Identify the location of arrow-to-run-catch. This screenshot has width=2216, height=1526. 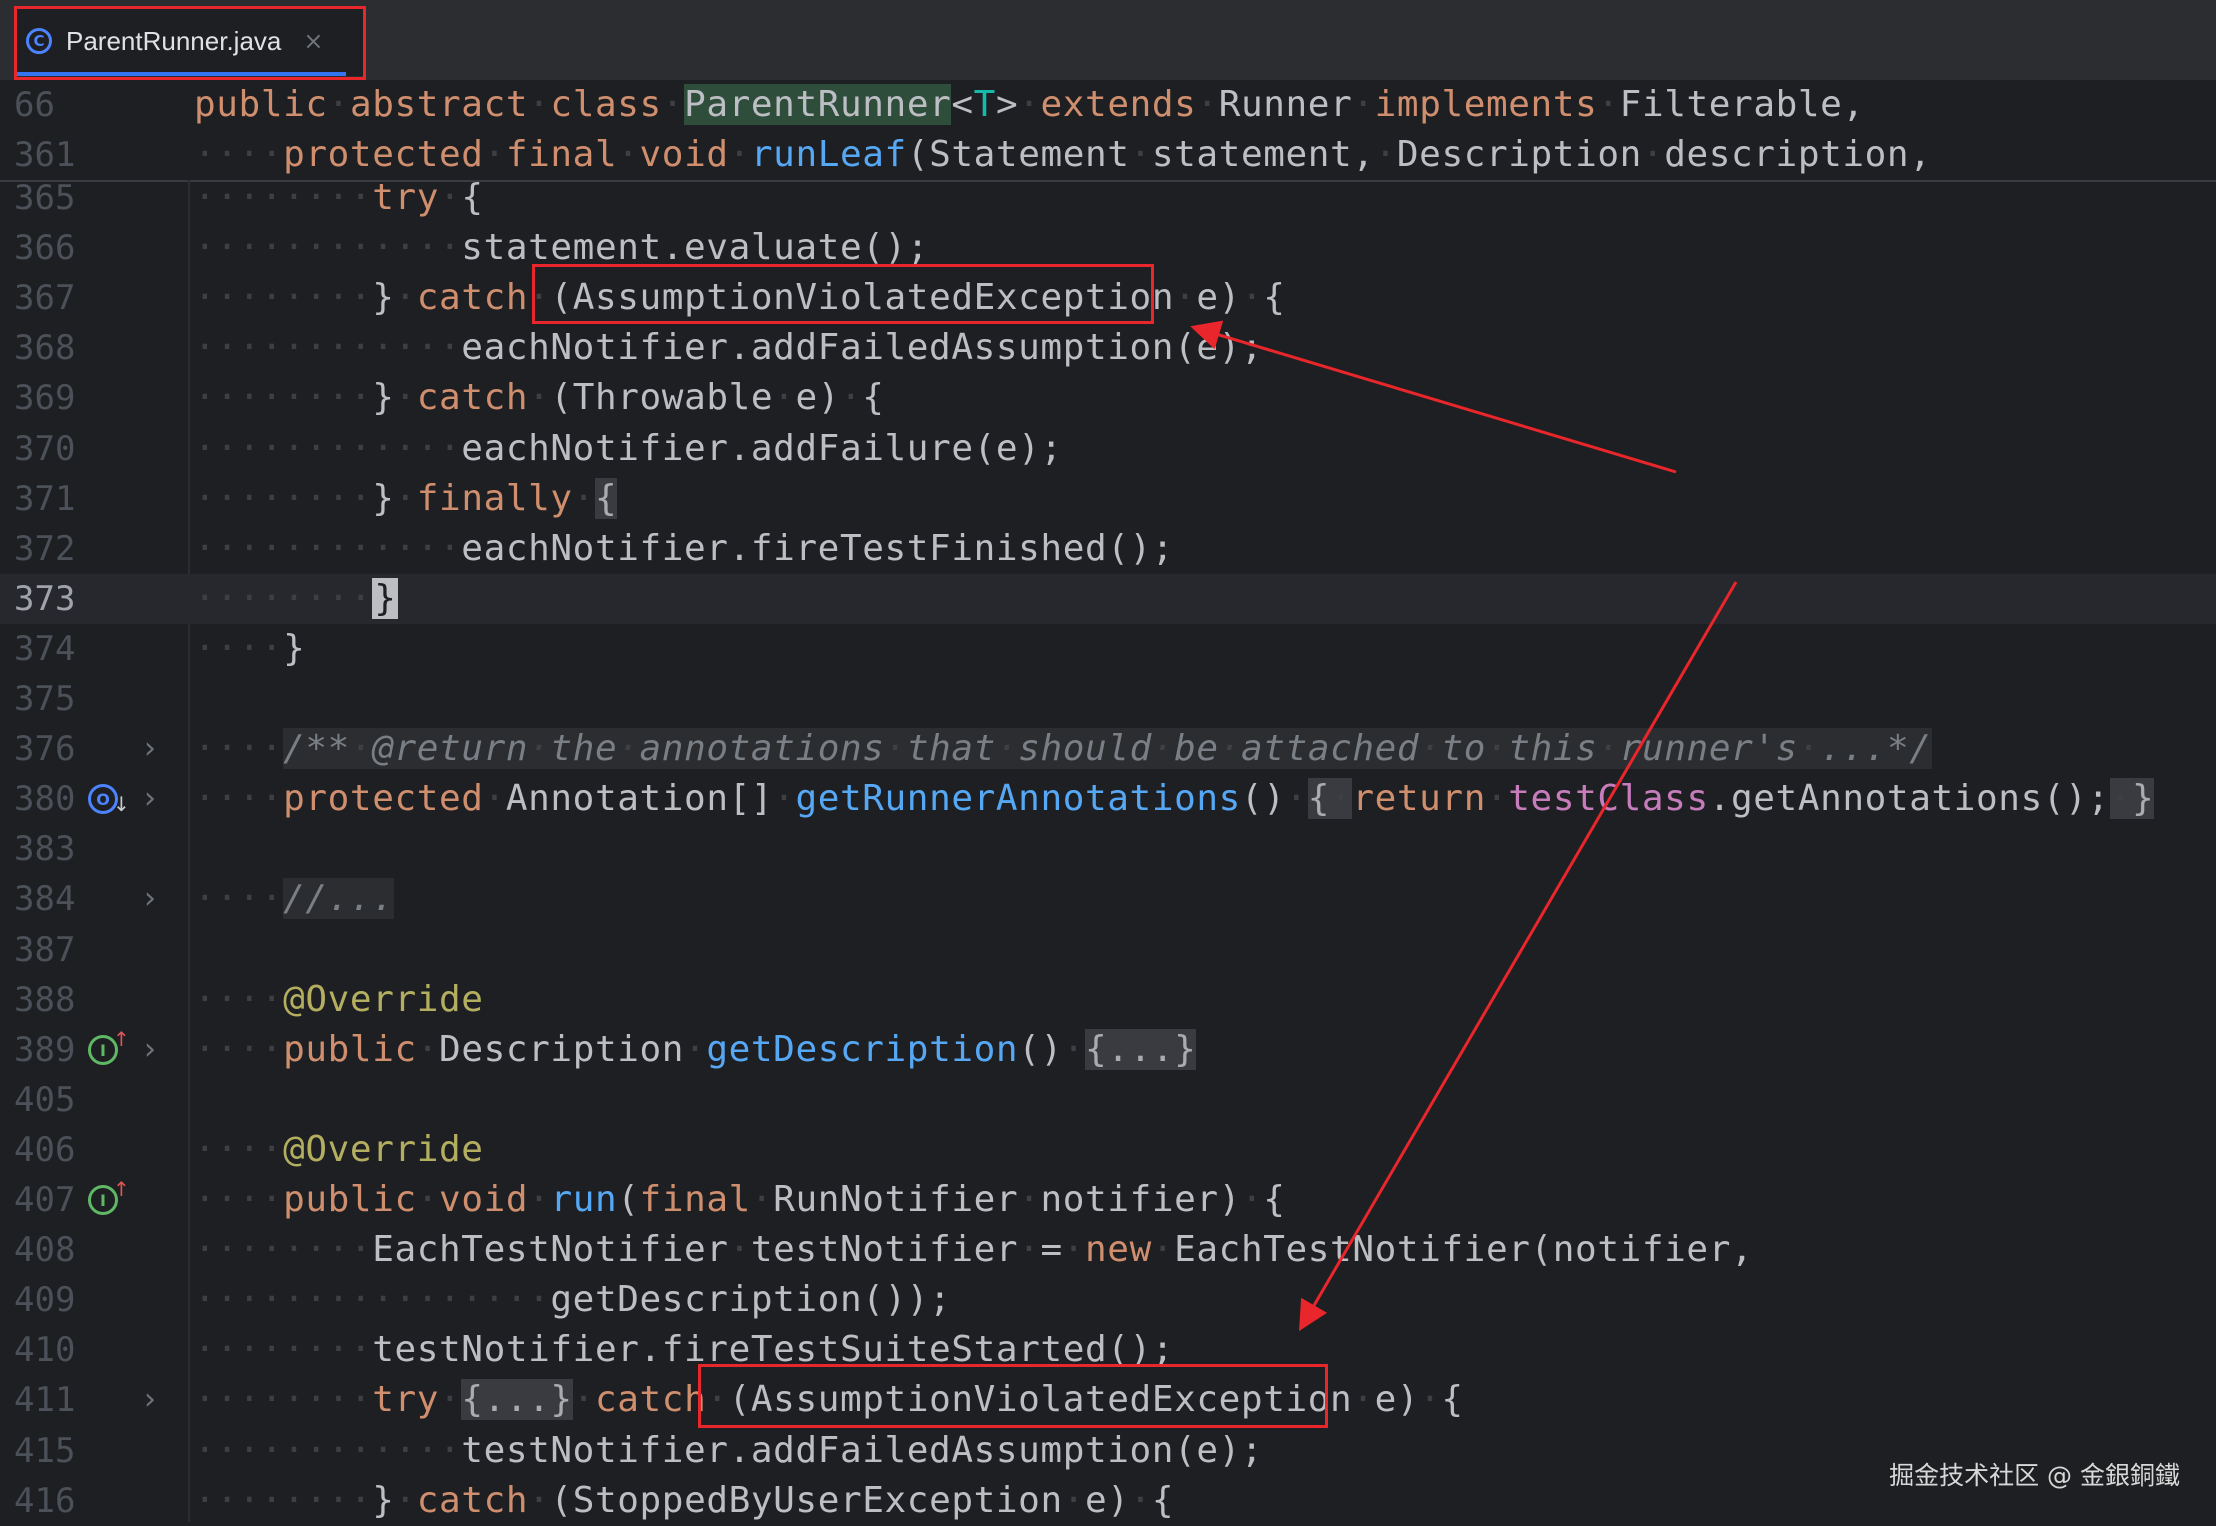
(1518, 956).